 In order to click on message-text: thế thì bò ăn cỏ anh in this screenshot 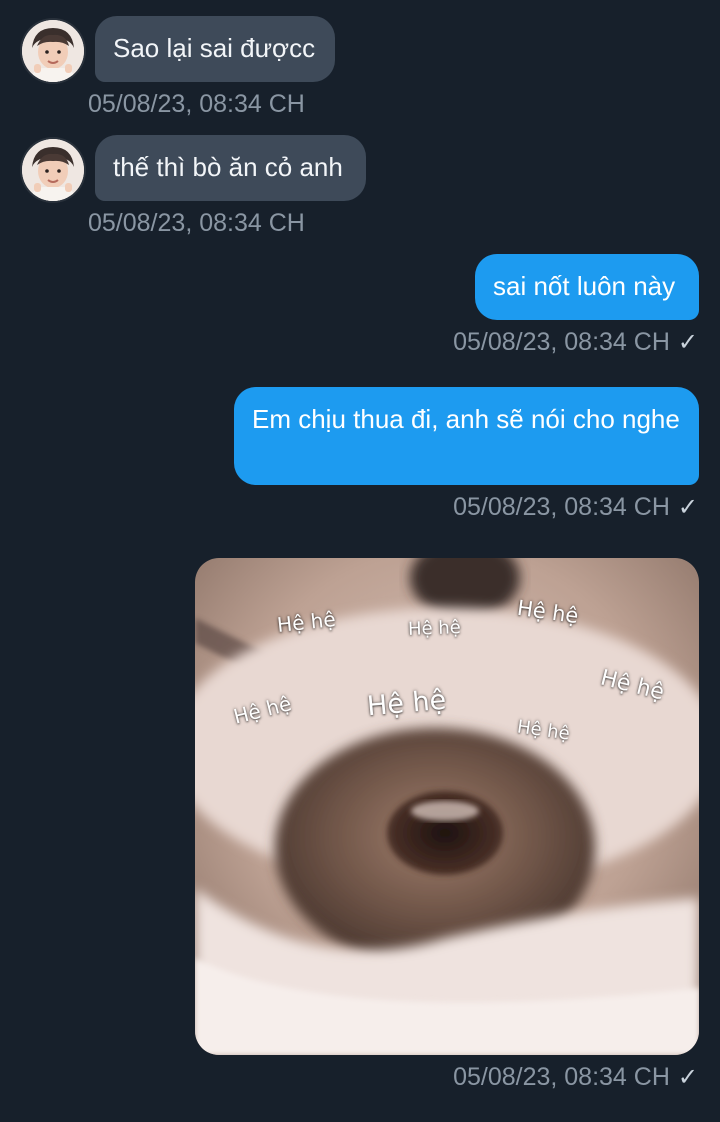, I will do `click(228, 167)`.